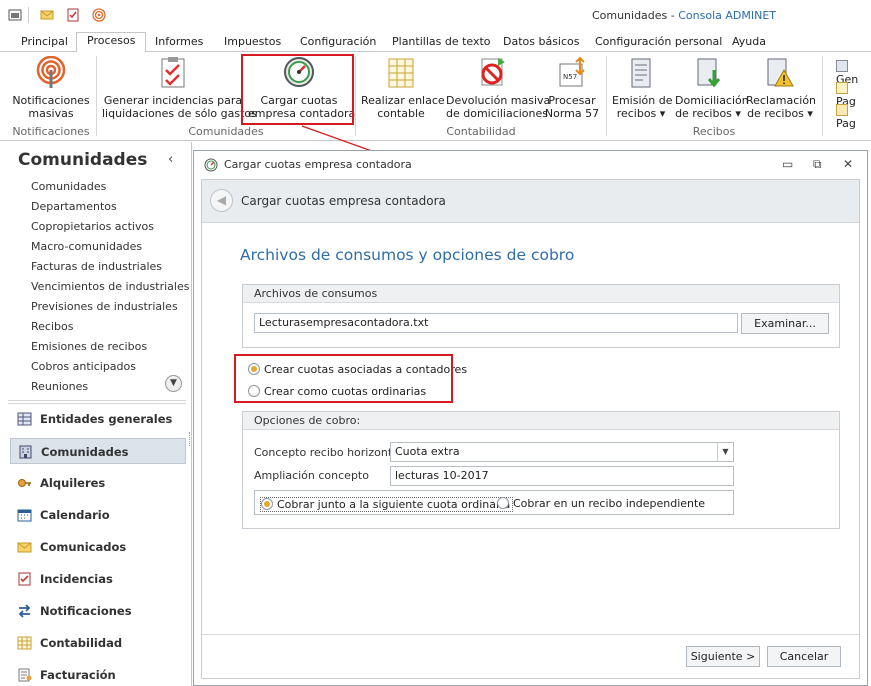 The width and height of the screenshot is (871, 686). What do you see at coordinates (572, 88) in the screenshot?
I see `procesar-norma57-button: N57 Procesar Norma 57` at bounding box center [572, 88].